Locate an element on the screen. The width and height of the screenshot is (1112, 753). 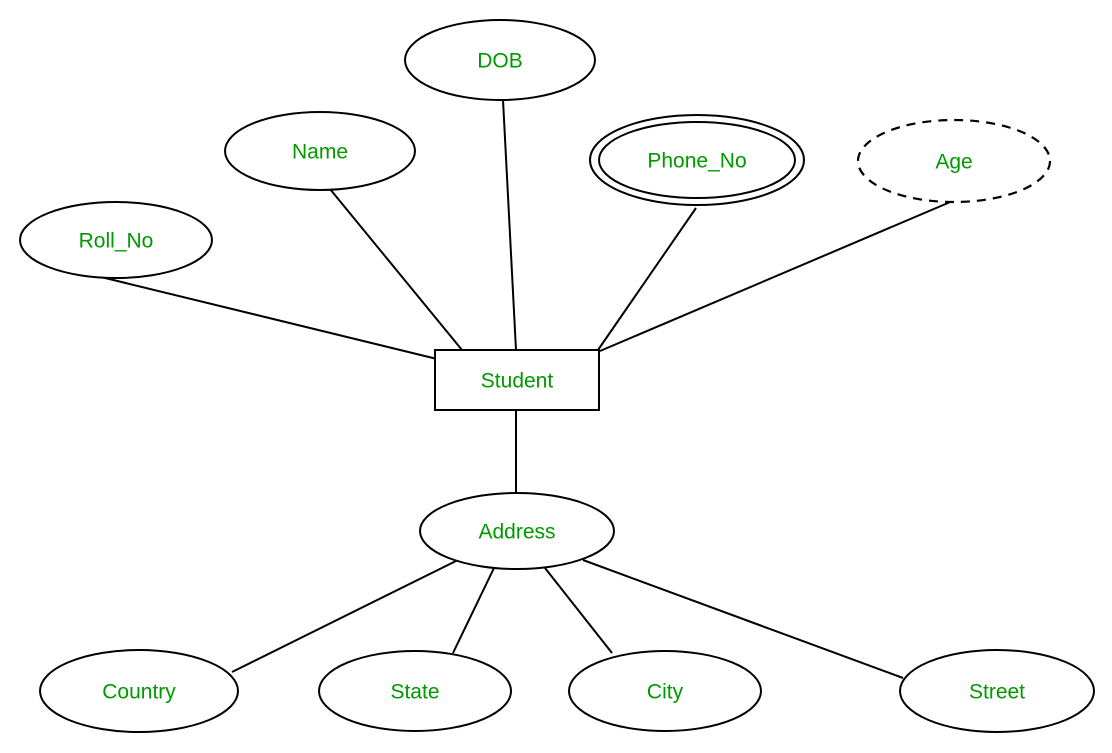
age-label: Age is located at coordinates (953, 162).